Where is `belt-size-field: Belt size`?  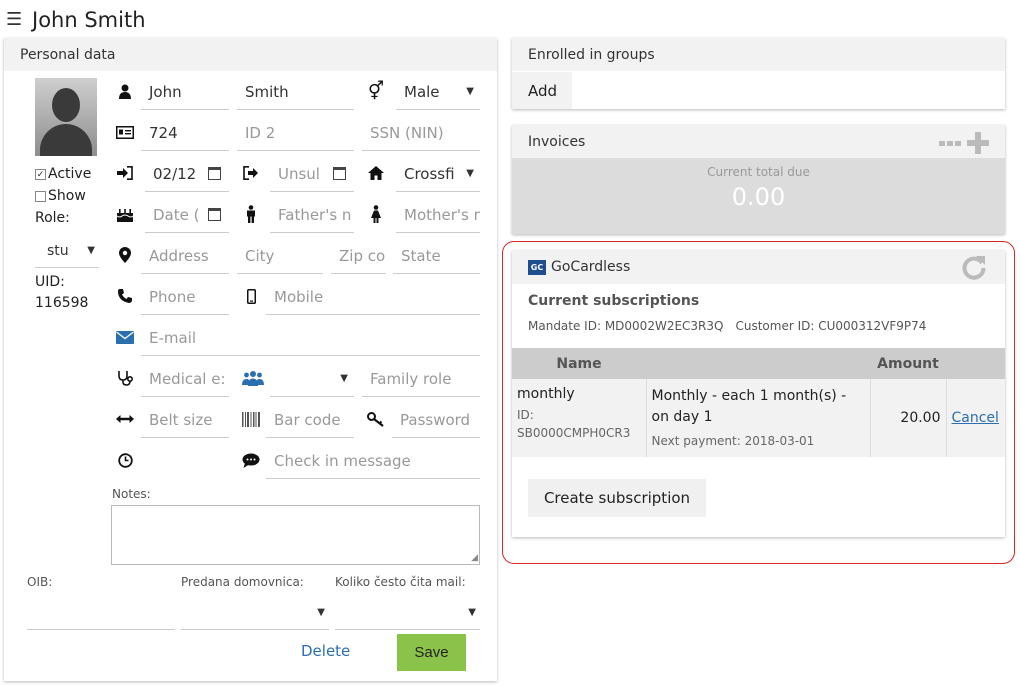 belt-size-field: Belt size is located at coordinates (185, 420).